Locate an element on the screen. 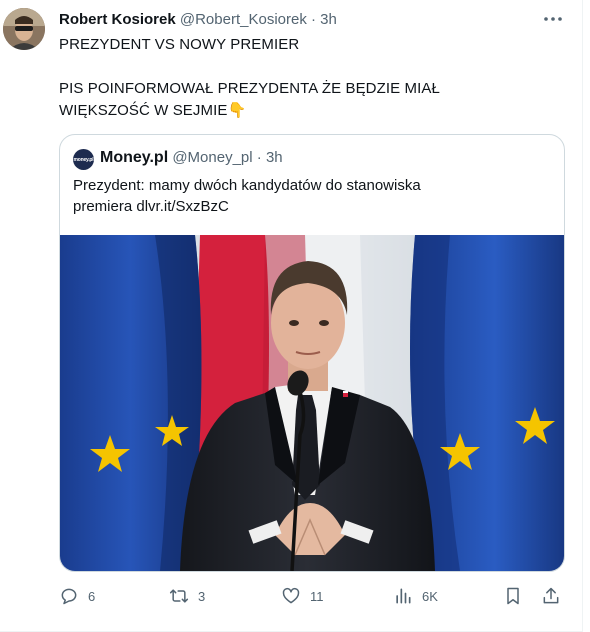 This screenshot has width=590, height=632. reply-button: 6 is located at coordinates (77, 596).